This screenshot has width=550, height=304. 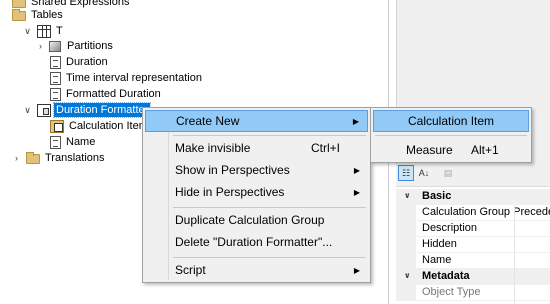 What do you see at coordinates (451, 121) in the screenshot?
I see `menu-item-calculation-item: Calculation Item` at bounding box center [451, 121].